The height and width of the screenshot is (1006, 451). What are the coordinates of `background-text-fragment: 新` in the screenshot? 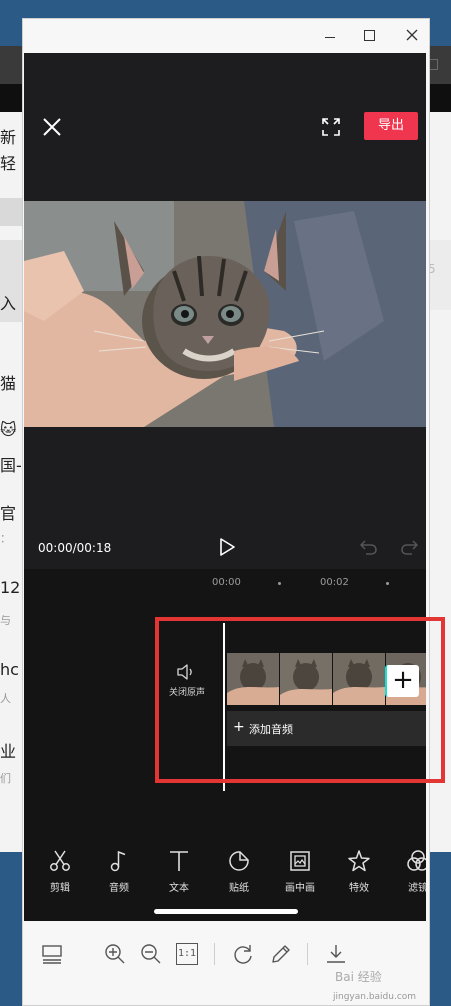 It's located at (8, 137).